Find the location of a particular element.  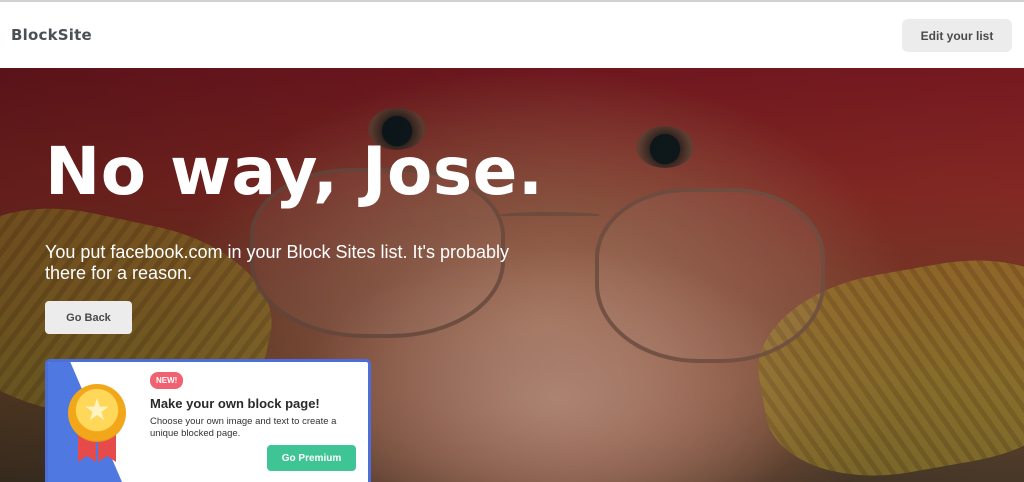

edit-list-button: Edit your list is located at coordinates (957, 35).